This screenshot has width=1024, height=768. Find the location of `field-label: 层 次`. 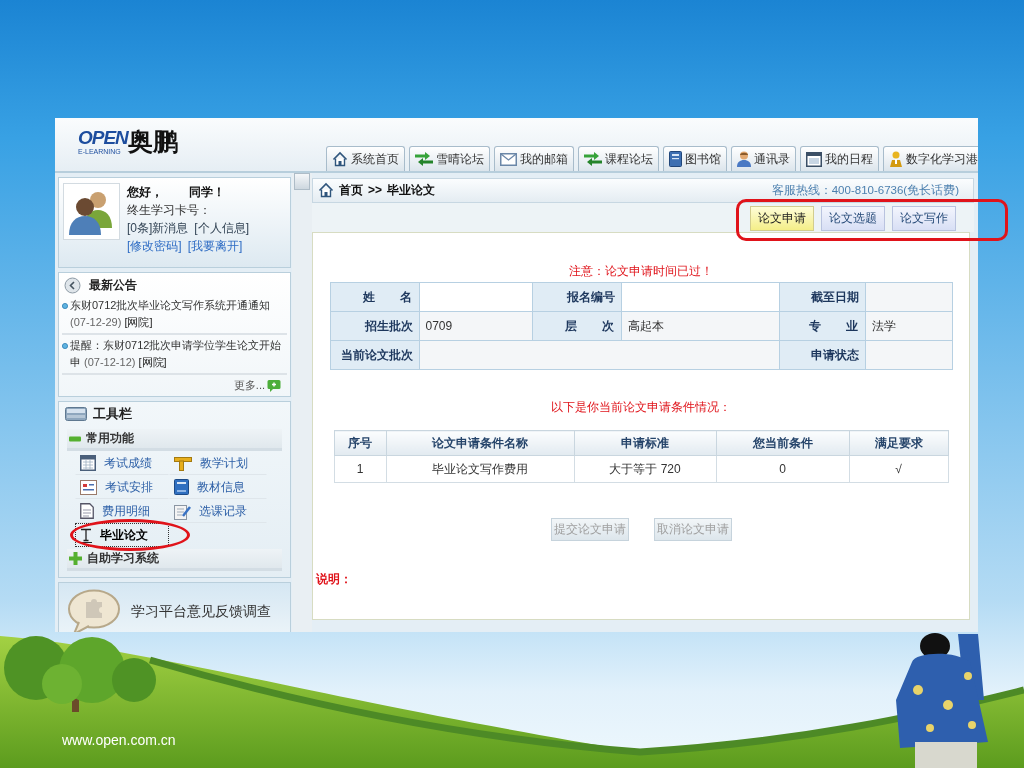

field-label: 层 次 is located at coordinates (576, 326).